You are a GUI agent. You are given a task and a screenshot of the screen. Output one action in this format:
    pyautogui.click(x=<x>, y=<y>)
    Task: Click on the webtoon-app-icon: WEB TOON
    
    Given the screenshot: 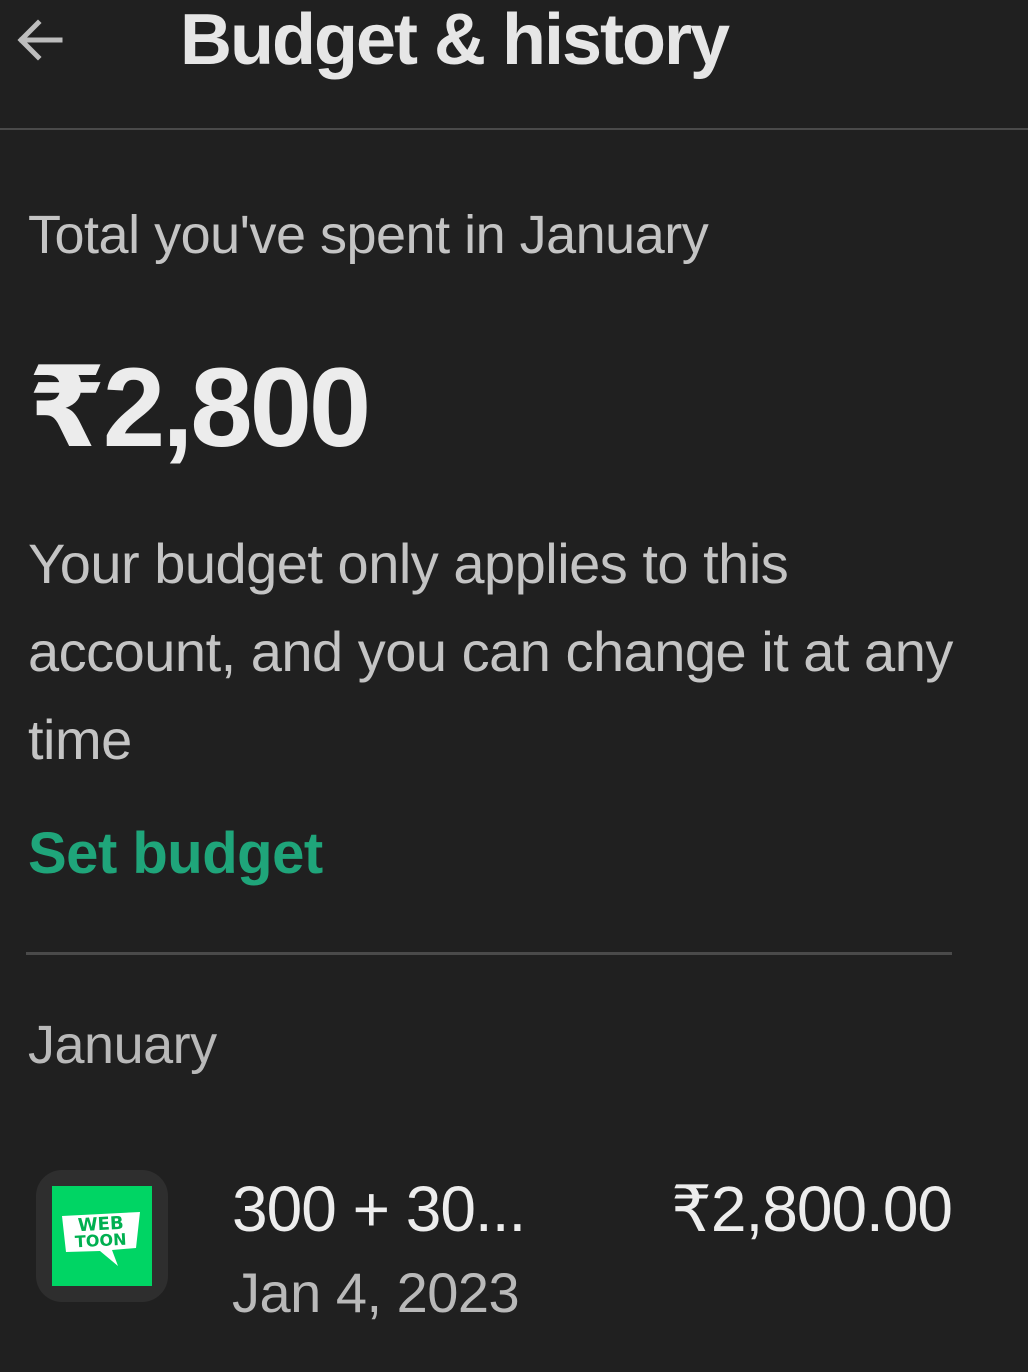 What is the action you would take?
    pyautogui.click(x=102, y=1236)
    